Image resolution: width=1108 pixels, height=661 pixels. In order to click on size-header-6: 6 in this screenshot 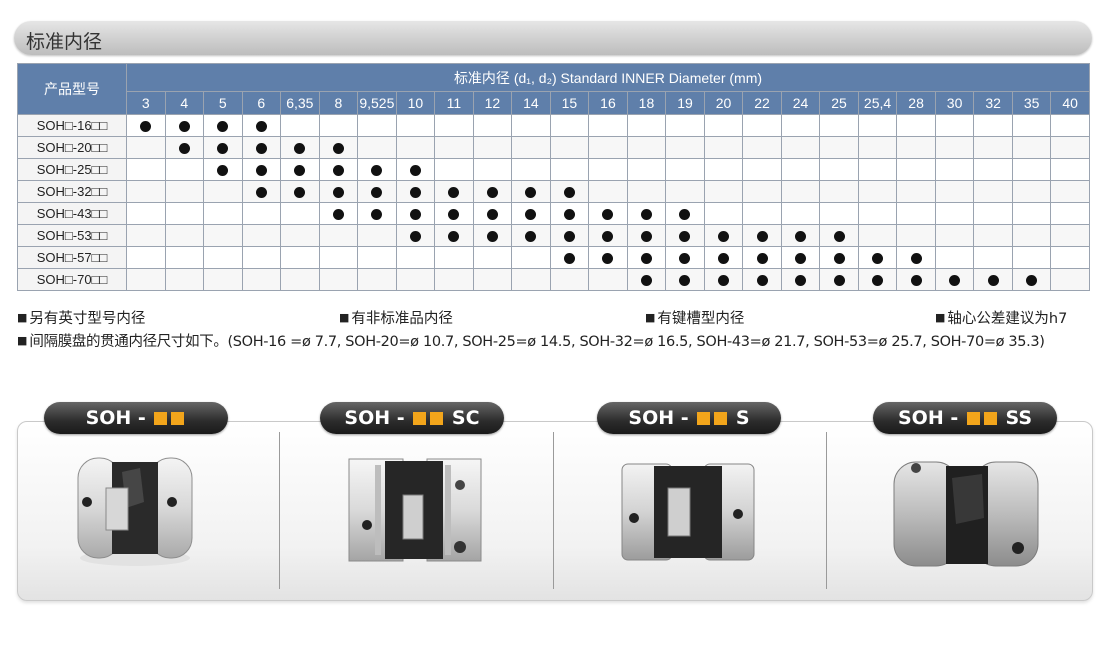, I will do `click(261, 103)`.